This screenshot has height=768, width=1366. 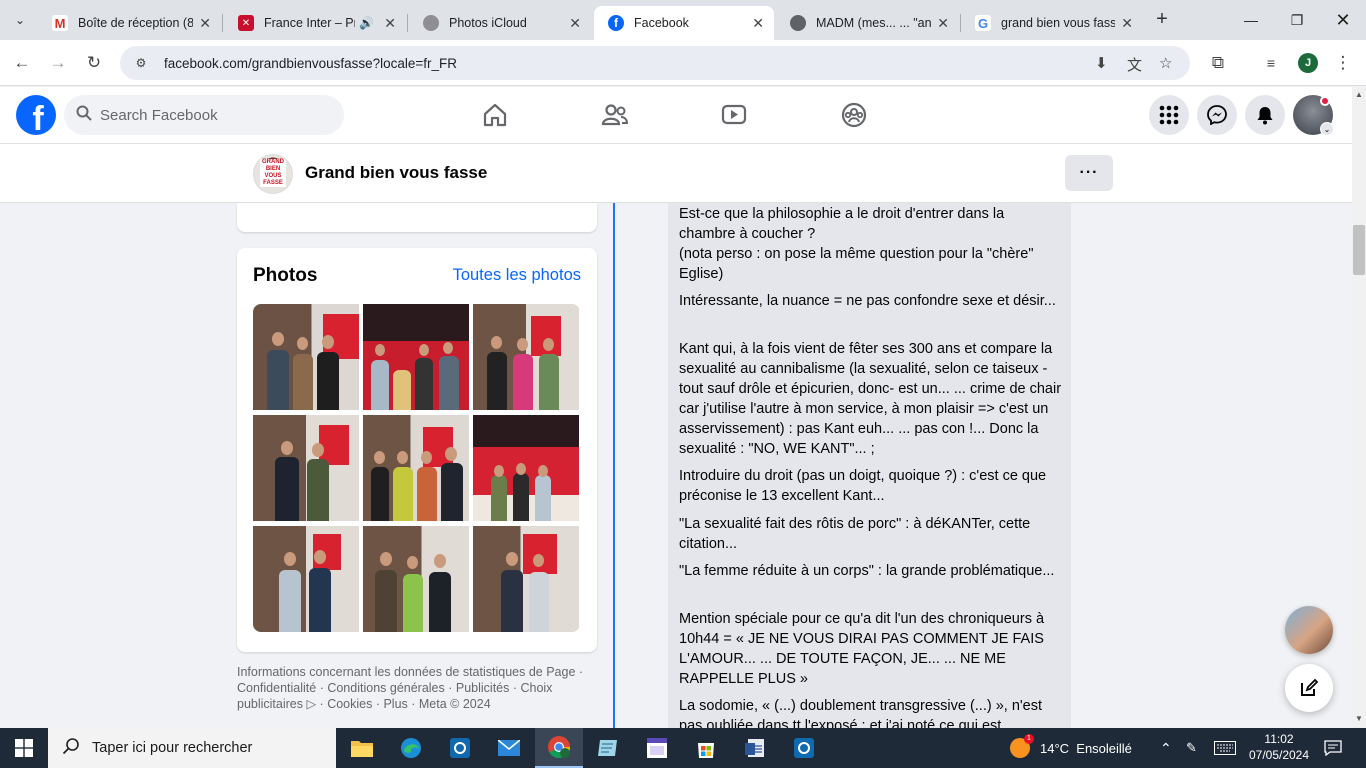 What do you see at coordinates (1359, 407) in the screenshot?
I see `page-scrollbar` at bounding box center [1359, 407].